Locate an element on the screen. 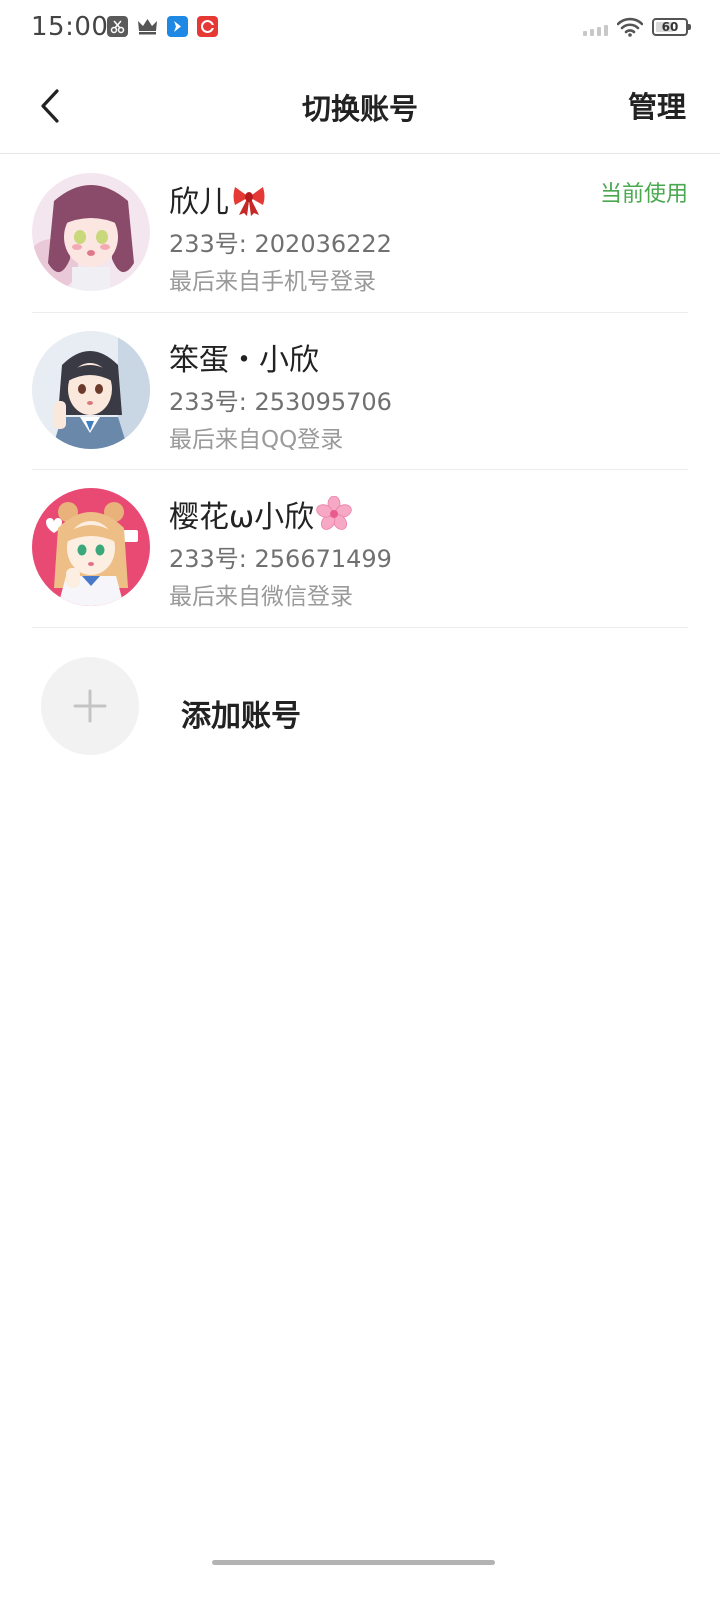  status-indicators: 60 is located at coordinates (637, 27).